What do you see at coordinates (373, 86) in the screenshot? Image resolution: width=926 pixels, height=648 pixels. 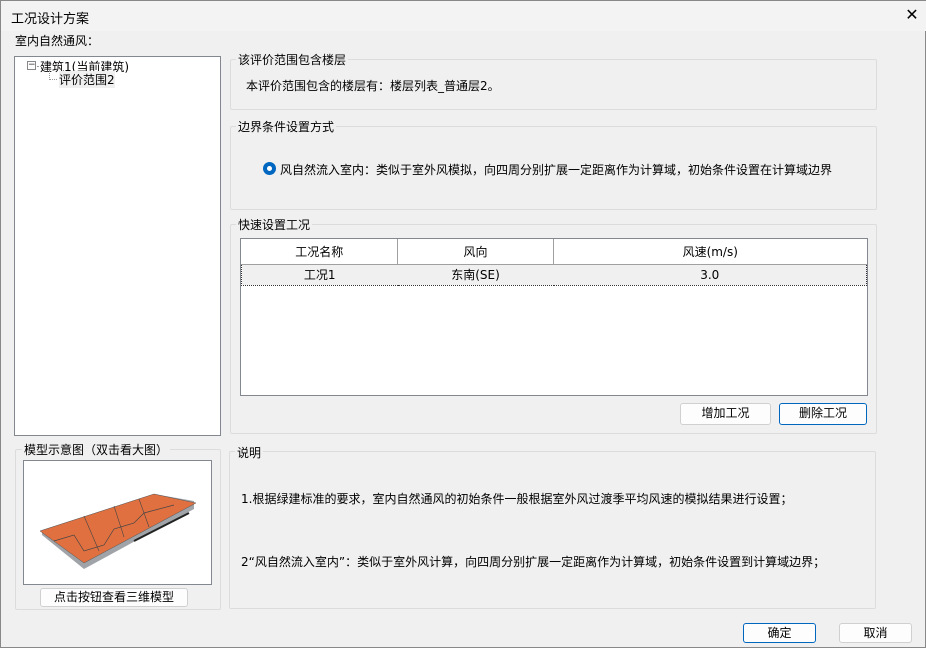 I see `floors-text: 本评价范围包含的楼层有：楼层列表_普通层2。` at bounding box center [373, 86].